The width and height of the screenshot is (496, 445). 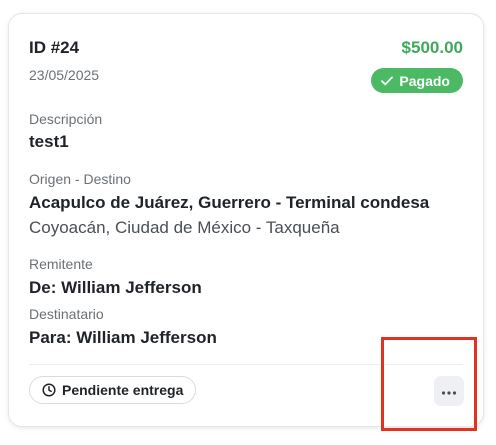 What do you see at coordinates (49, 141) in the screenshot?
I see `description-value: test1` at bounding box center [49, 141].